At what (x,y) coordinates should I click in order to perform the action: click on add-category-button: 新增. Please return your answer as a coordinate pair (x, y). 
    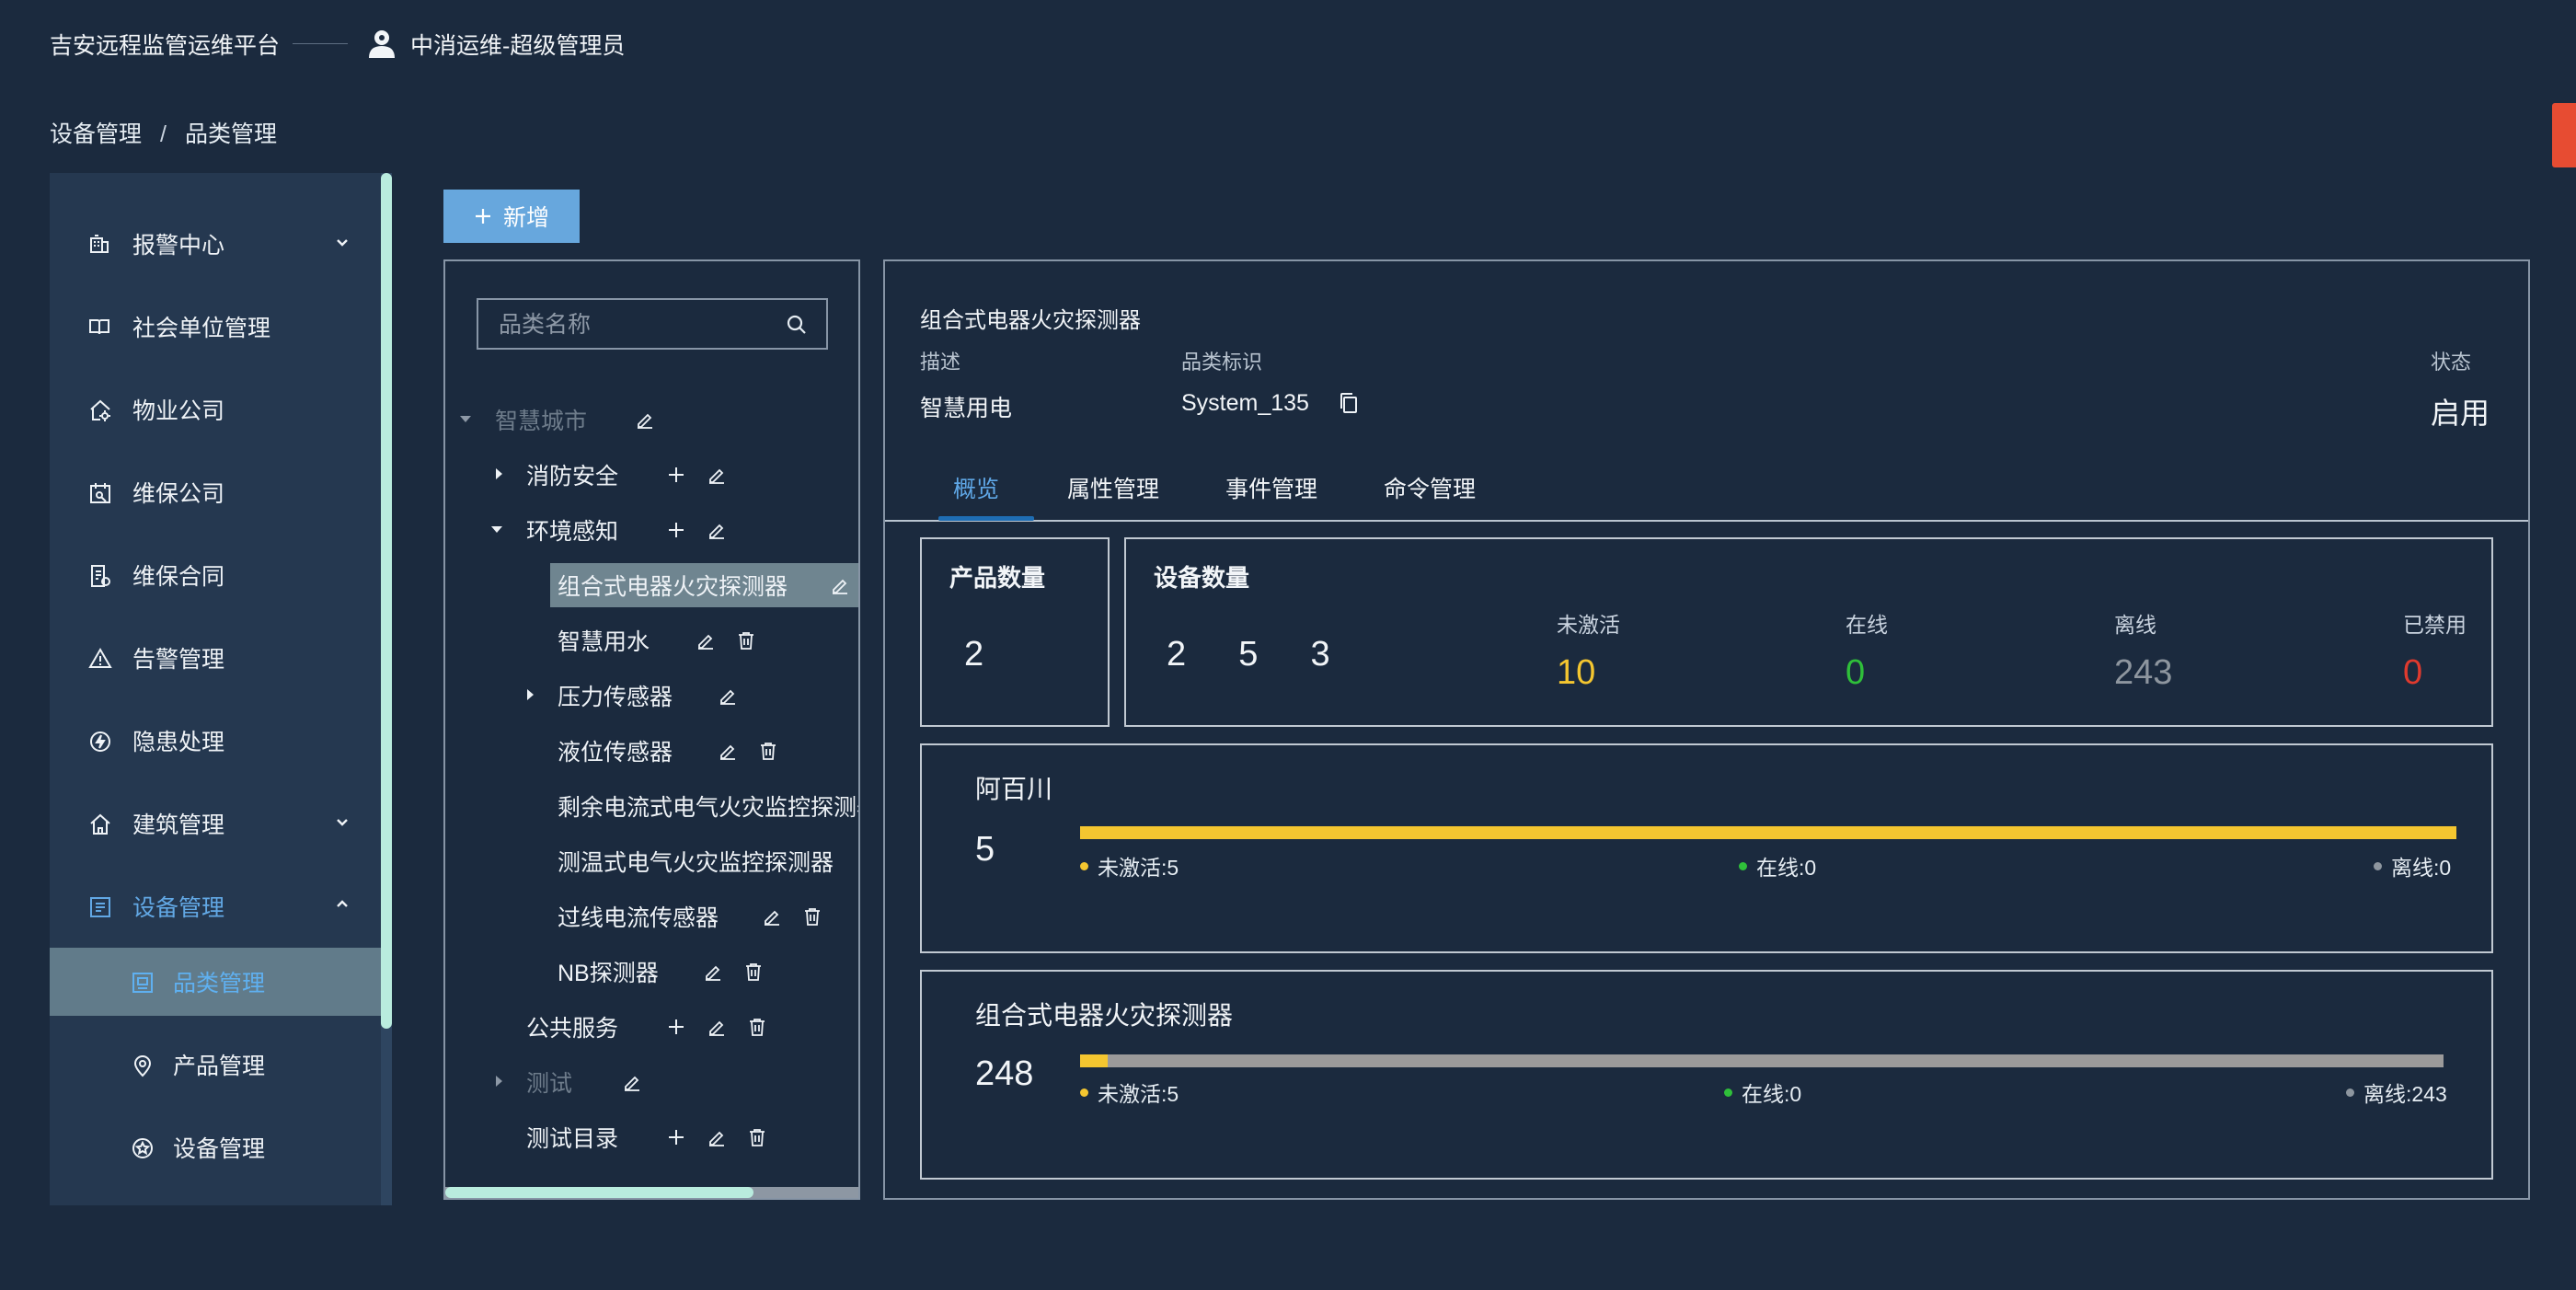
    Looking at the image, I should click on (511, 216).